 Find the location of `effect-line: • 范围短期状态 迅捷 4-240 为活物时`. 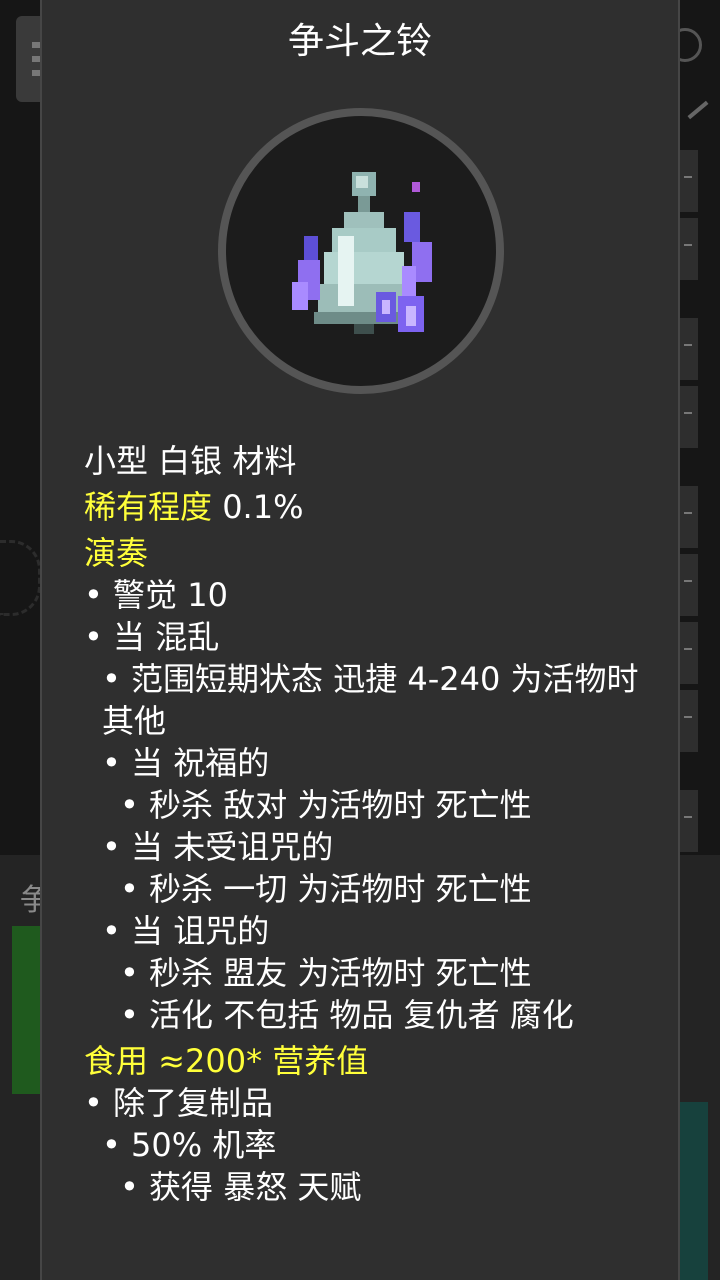

effect-line: • 范围短期状态 迅捷 4-240 为活物时 is located at coordinates (370, 679).